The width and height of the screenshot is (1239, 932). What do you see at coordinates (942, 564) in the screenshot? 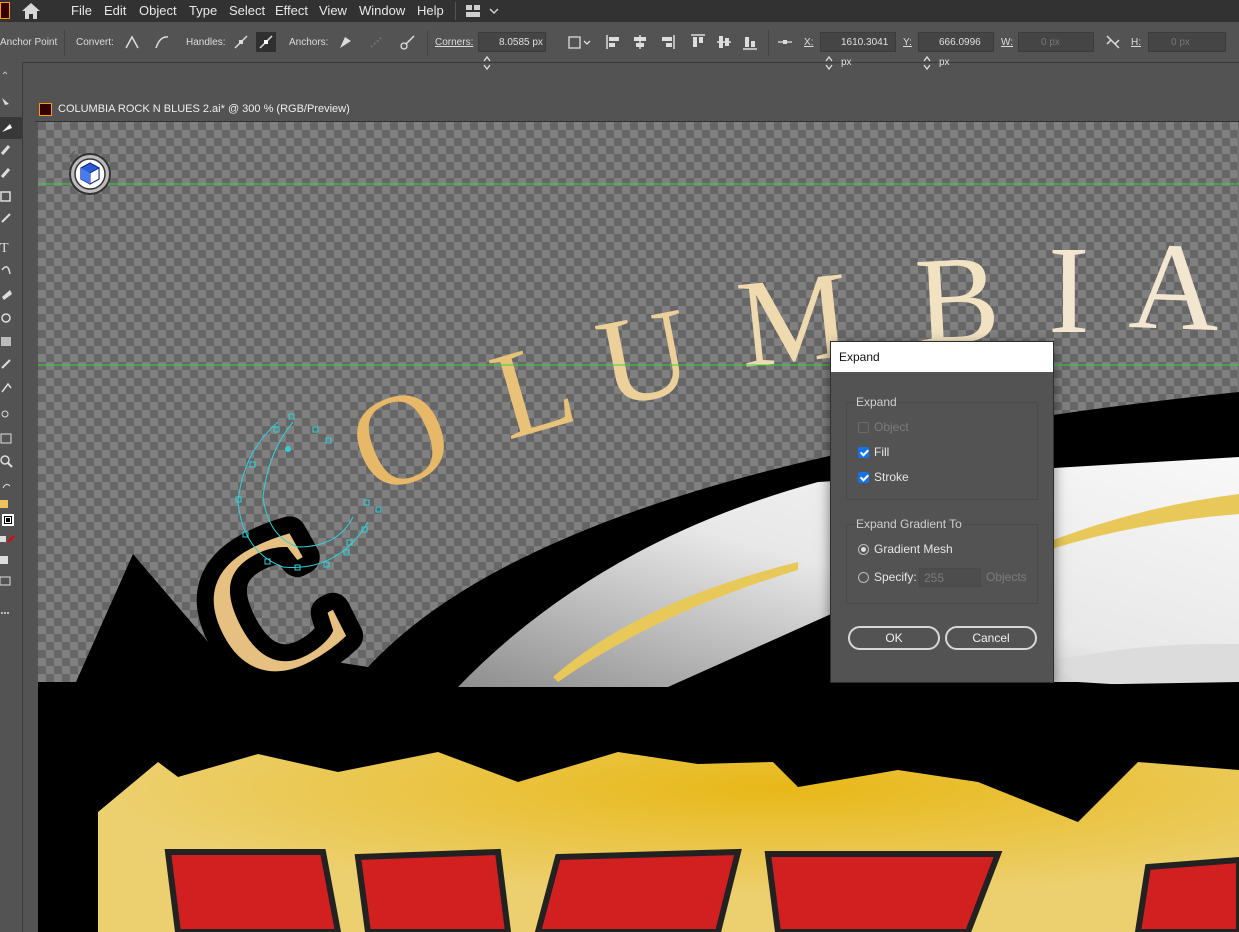
I see `gradient-group` at bounding box center [942, 564].